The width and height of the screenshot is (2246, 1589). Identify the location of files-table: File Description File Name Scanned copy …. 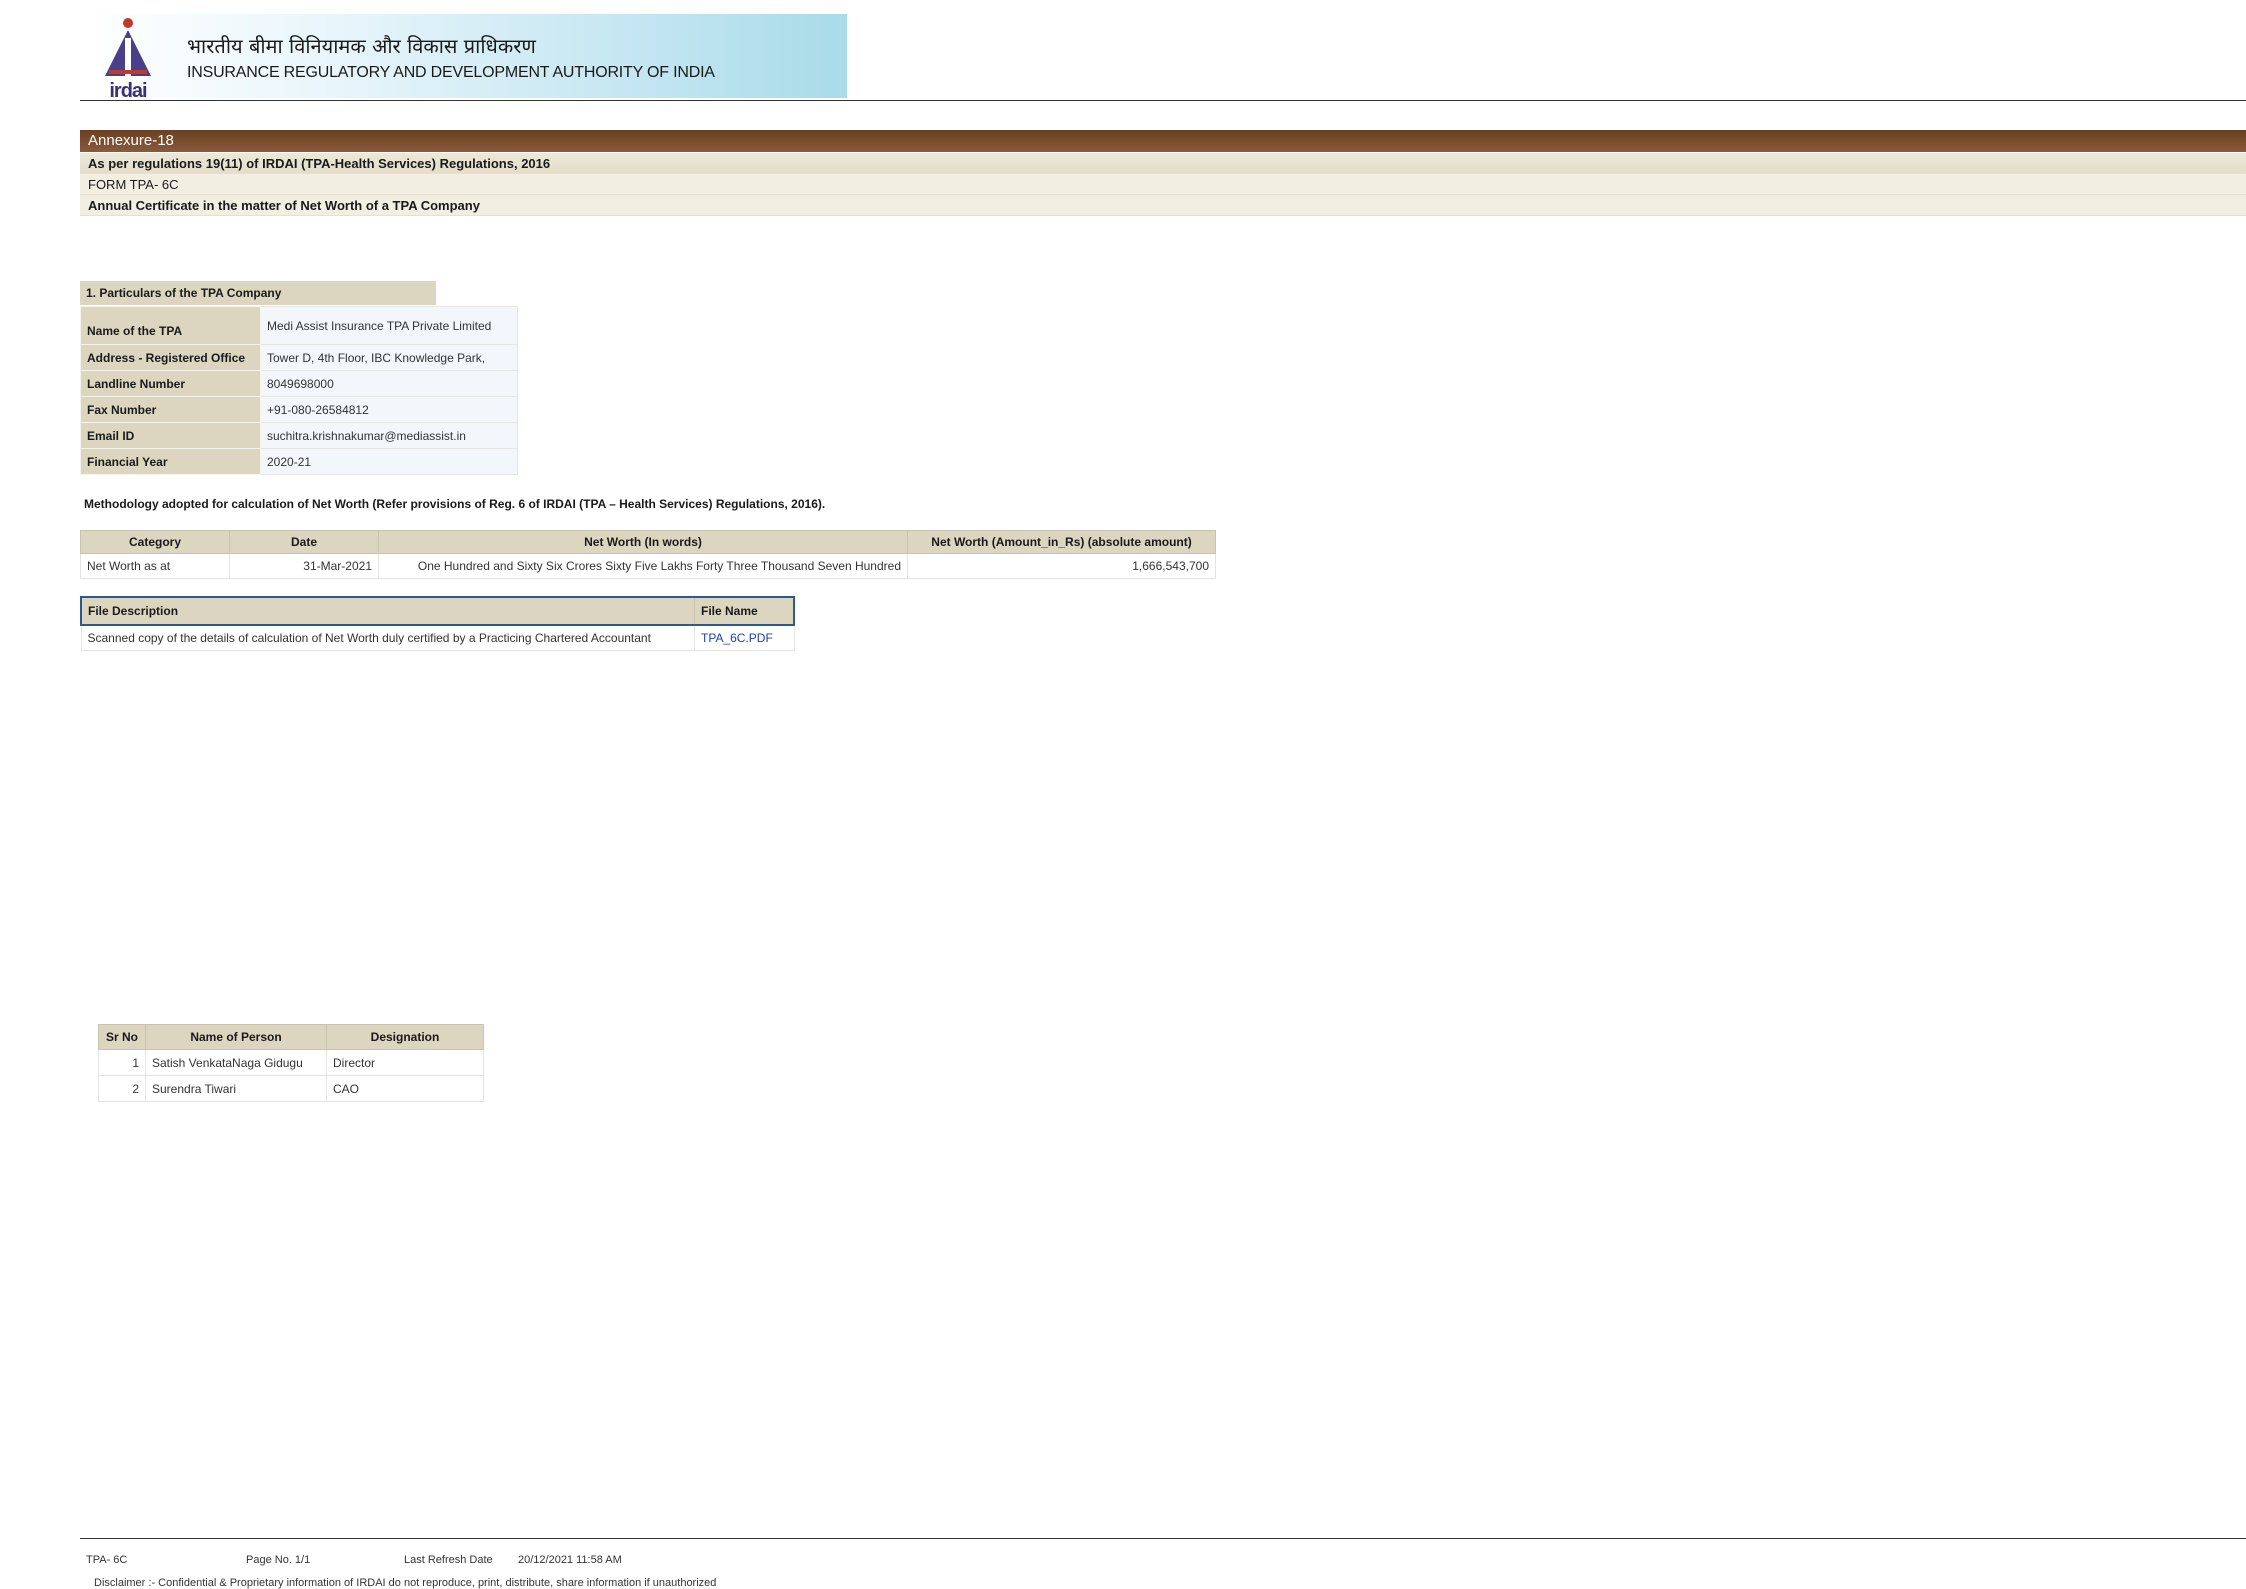
(437, 623).